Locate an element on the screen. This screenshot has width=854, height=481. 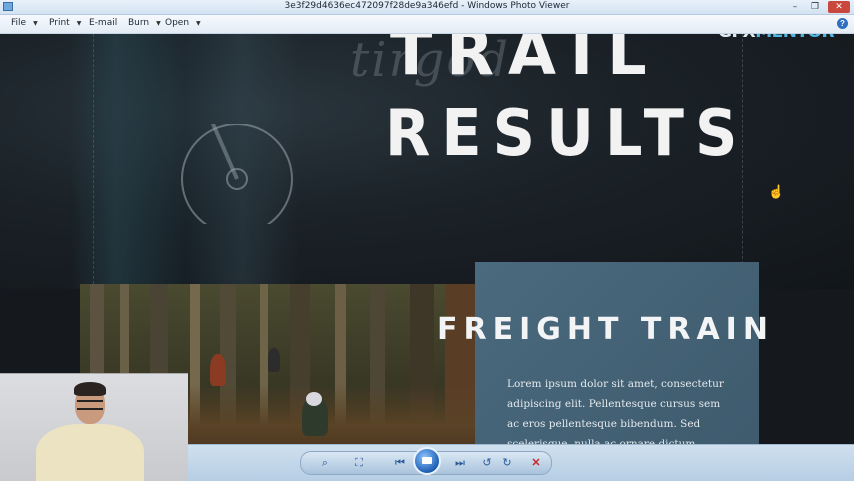
card-title: FREIGHT TRAIN is located at coordinates (605, 329).